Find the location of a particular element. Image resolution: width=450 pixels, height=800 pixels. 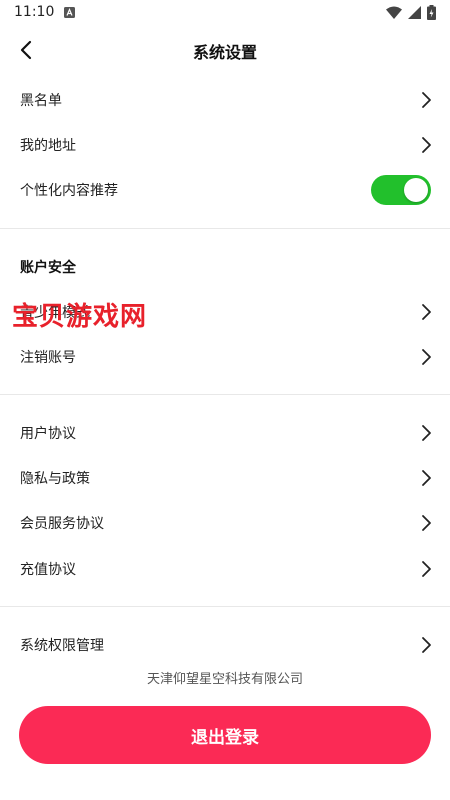

page-title: 系统设置 is located at coordinates (224, 52).